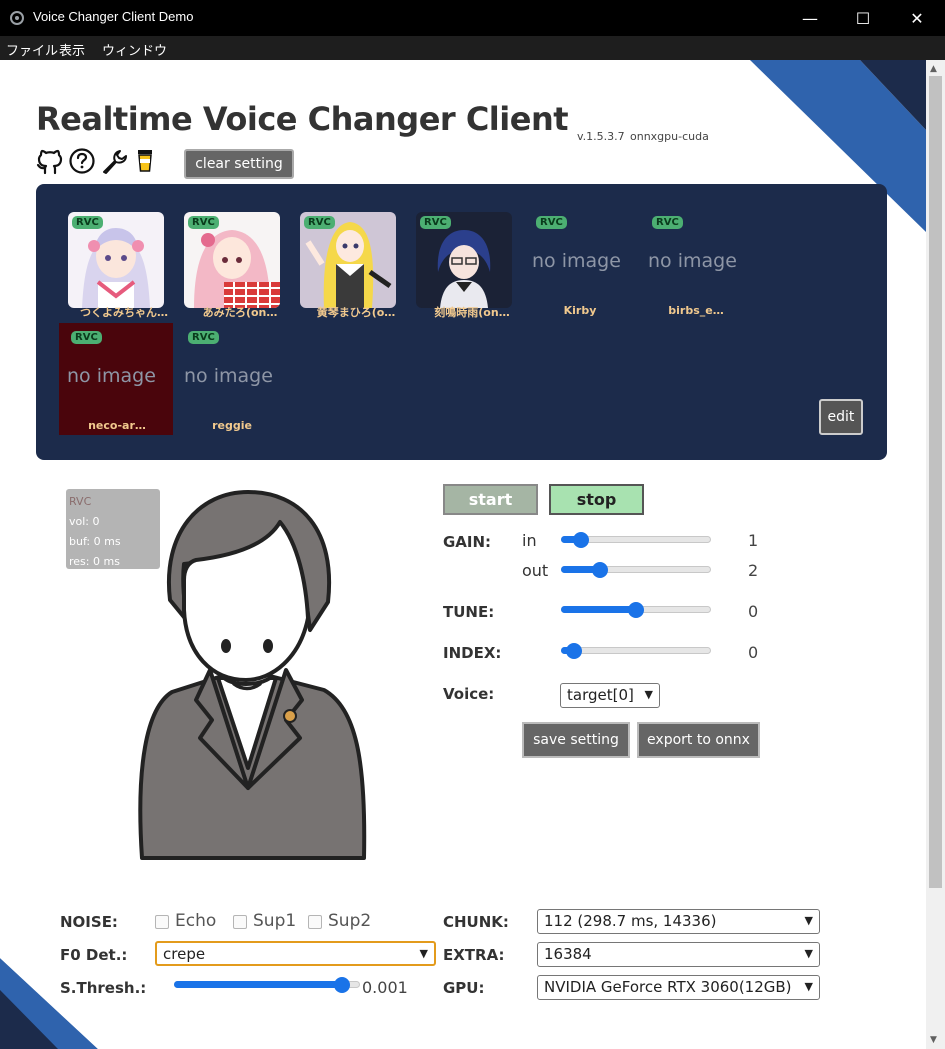  I want to click on voice-select: target[0] ▼, so click(610, 695).